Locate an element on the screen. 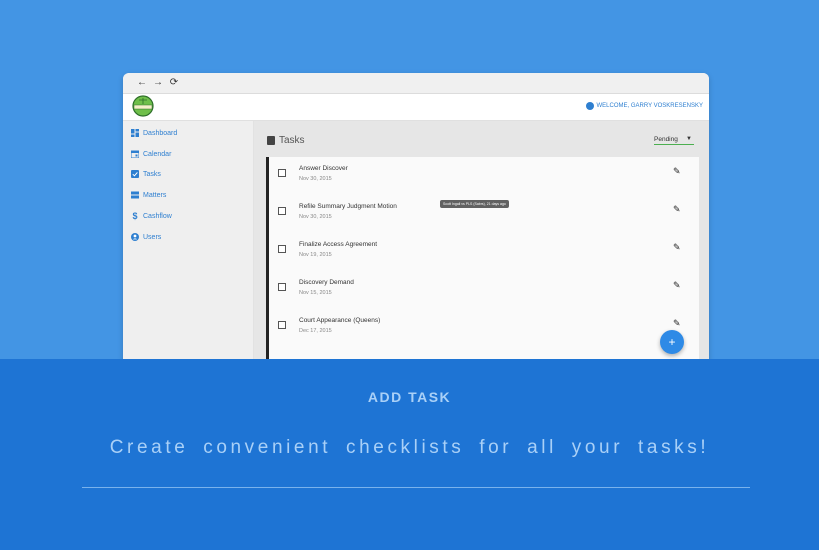 This screenshot has height=550, width=819. back-arrow-icon: ← is located at coordinates (142, 83).